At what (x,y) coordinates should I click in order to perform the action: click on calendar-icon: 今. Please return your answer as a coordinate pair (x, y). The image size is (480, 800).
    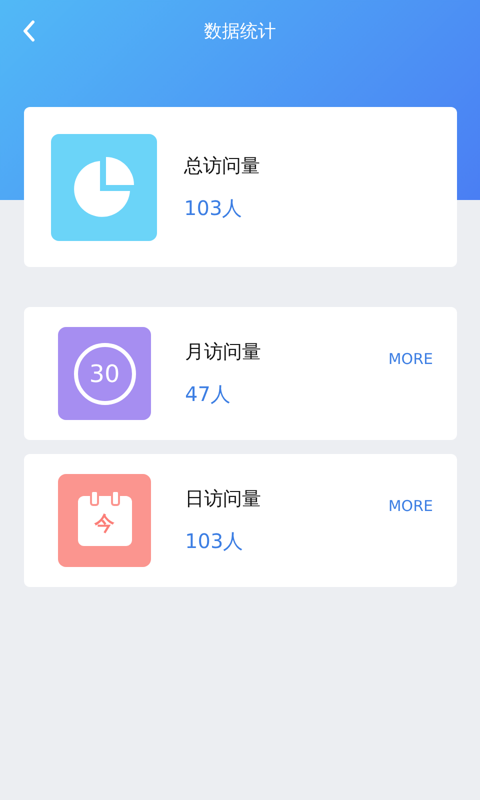
    Looking at the image, I should click on (104, 520).